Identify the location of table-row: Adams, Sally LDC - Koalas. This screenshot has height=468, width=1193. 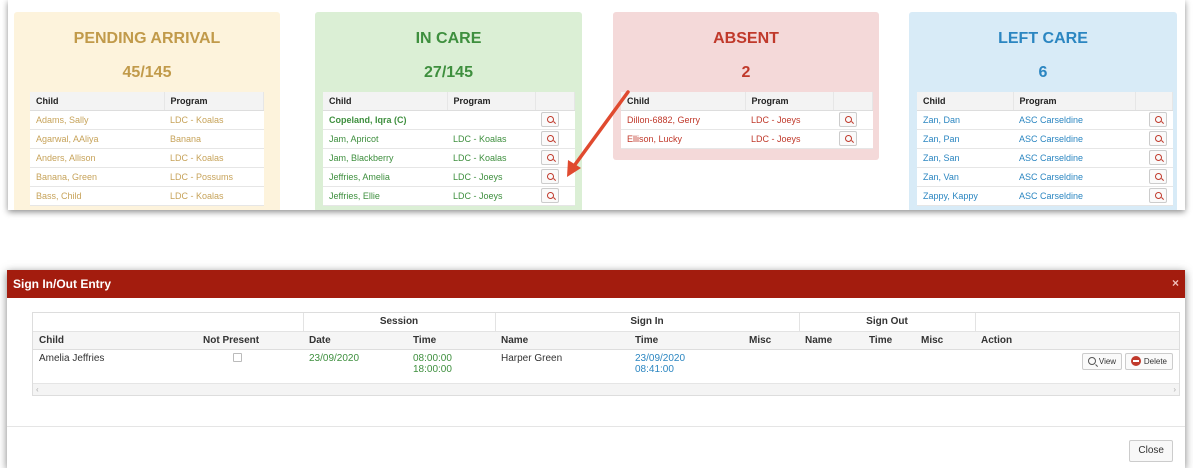
(147, 120).